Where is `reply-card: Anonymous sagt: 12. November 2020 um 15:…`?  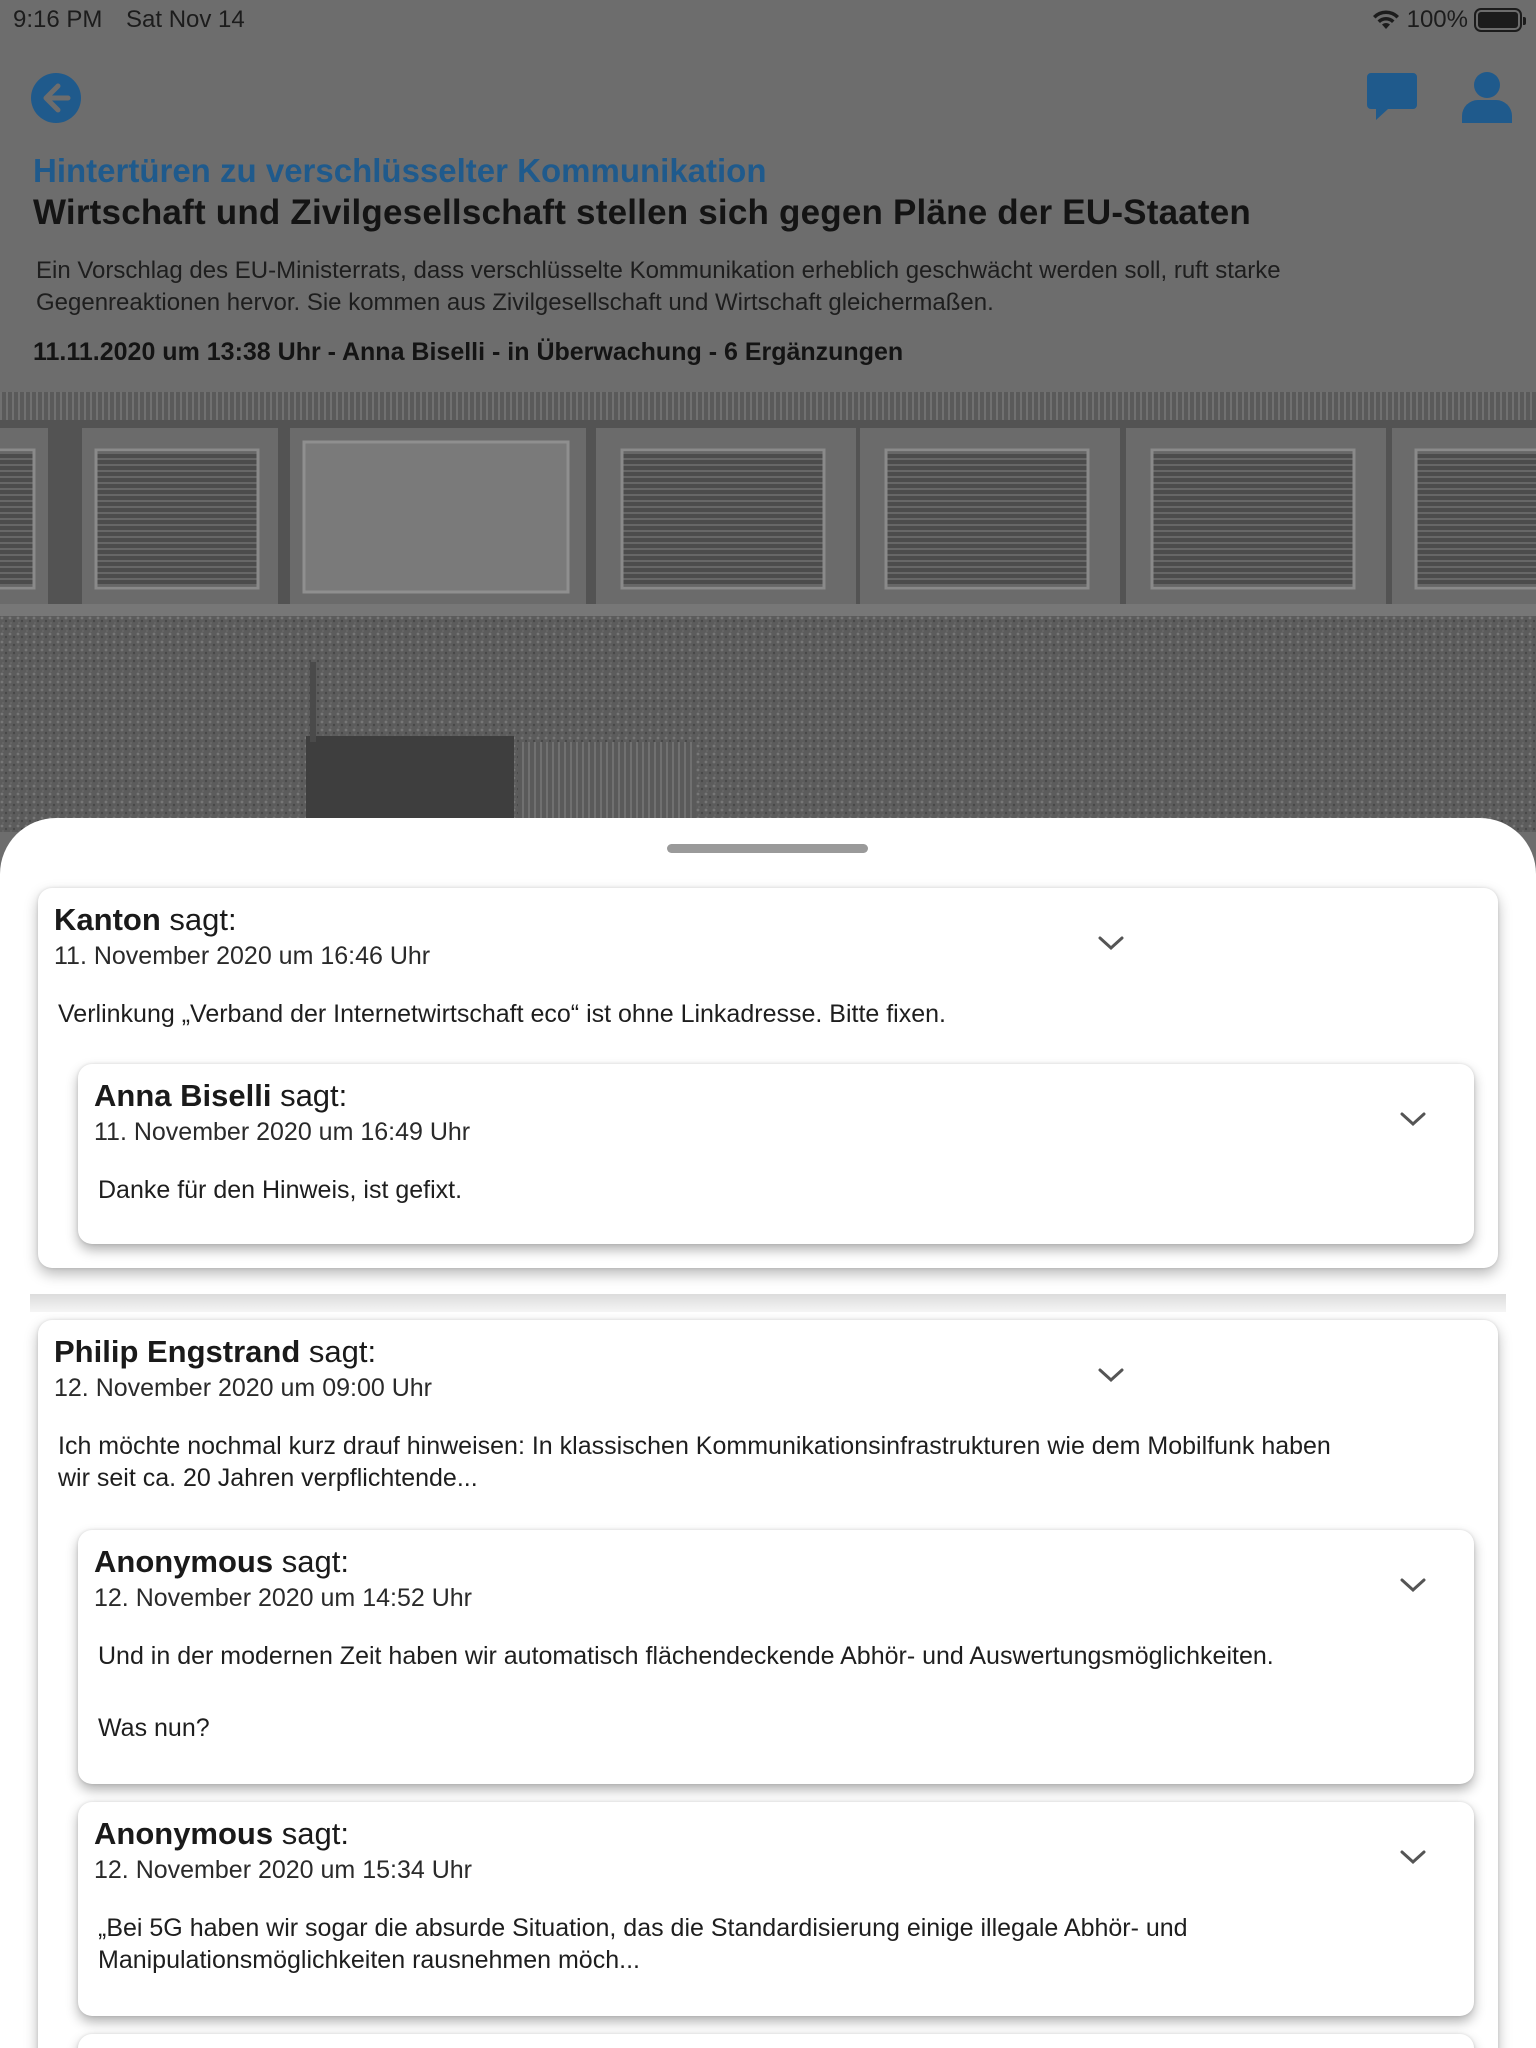
reply-card: Anonymous sagt: 12. November 2020 um 15:… is located at coordinates (776, 1909).